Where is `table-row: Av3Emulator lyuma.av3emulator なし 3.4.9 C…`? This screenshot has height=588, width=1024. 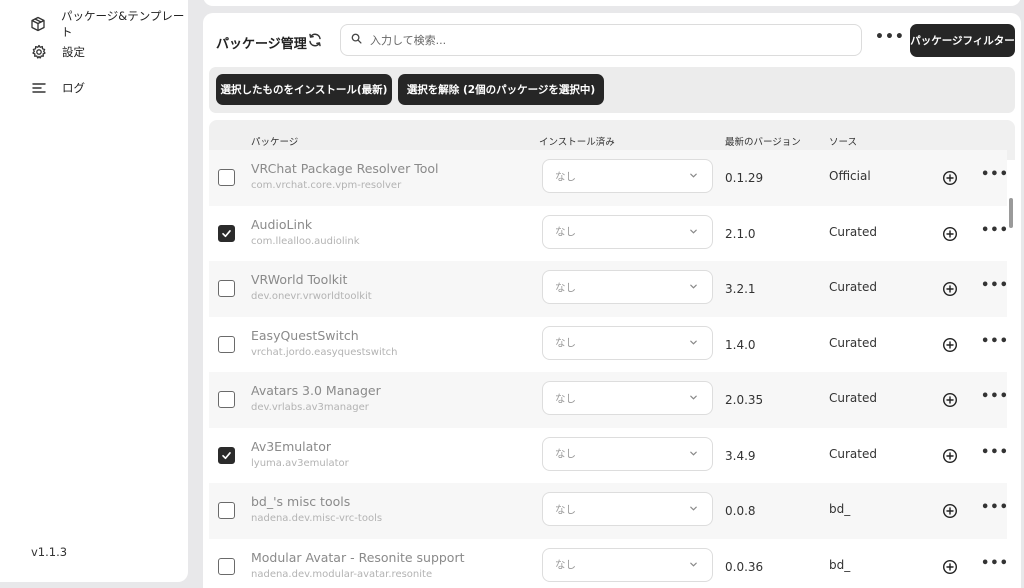 table-row: Av3Emulator lyuma.av3emulator なし 3.4.9 C… is located at coordinates (609, 456).